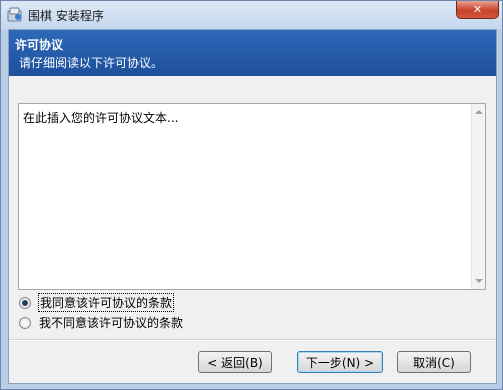 Image resolution: width=503 pixels, height=390 pixels. Describe the element at coordinates (251, 15) in the screenshot. I see `title-bar: 围棋 安装程序 ✕` at that location.